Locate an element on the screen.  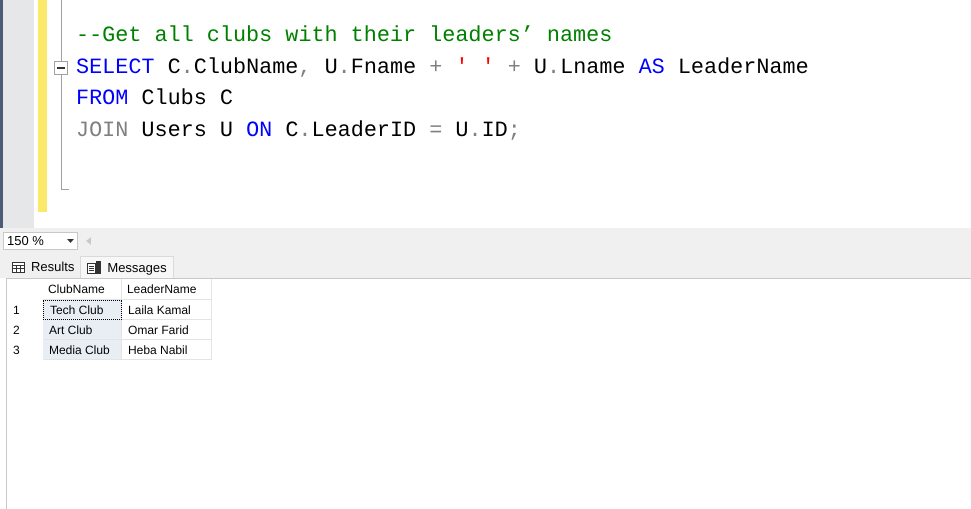
row-number: 1 is located at coordinates (16, 310).